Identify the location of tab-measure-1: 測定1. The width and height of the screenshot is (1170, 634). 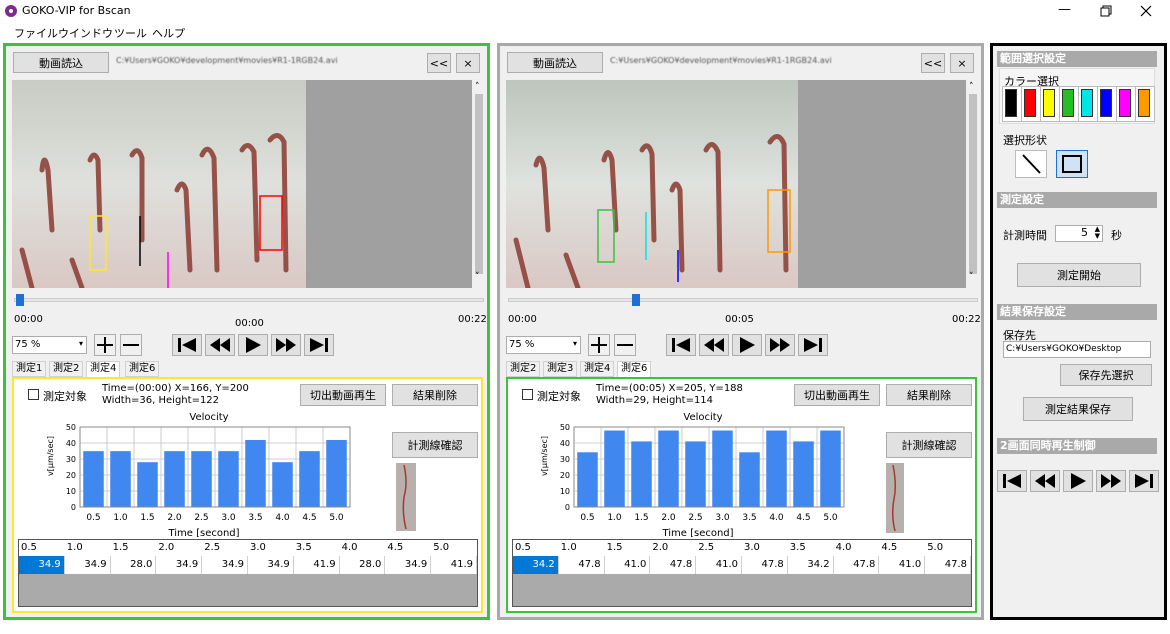
(29, 369).